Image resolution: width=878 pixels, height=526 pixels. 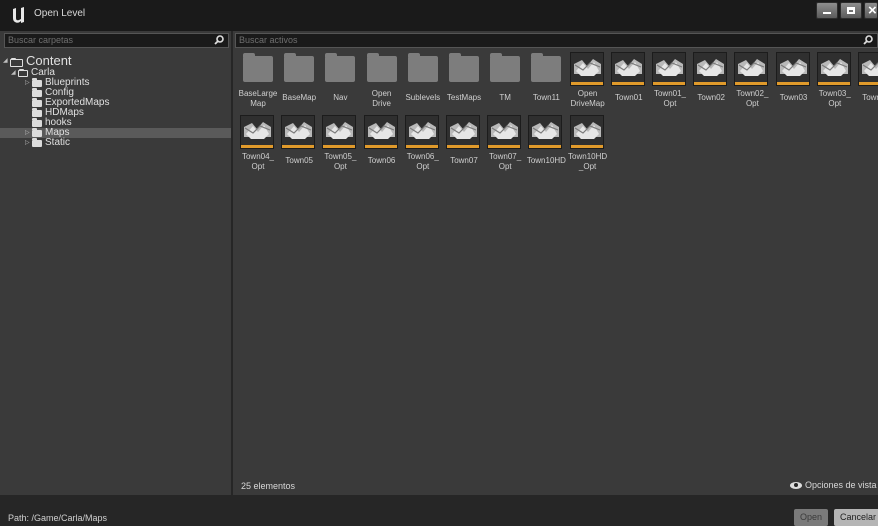 I want to click on close-button, so click(x=871, y=10).